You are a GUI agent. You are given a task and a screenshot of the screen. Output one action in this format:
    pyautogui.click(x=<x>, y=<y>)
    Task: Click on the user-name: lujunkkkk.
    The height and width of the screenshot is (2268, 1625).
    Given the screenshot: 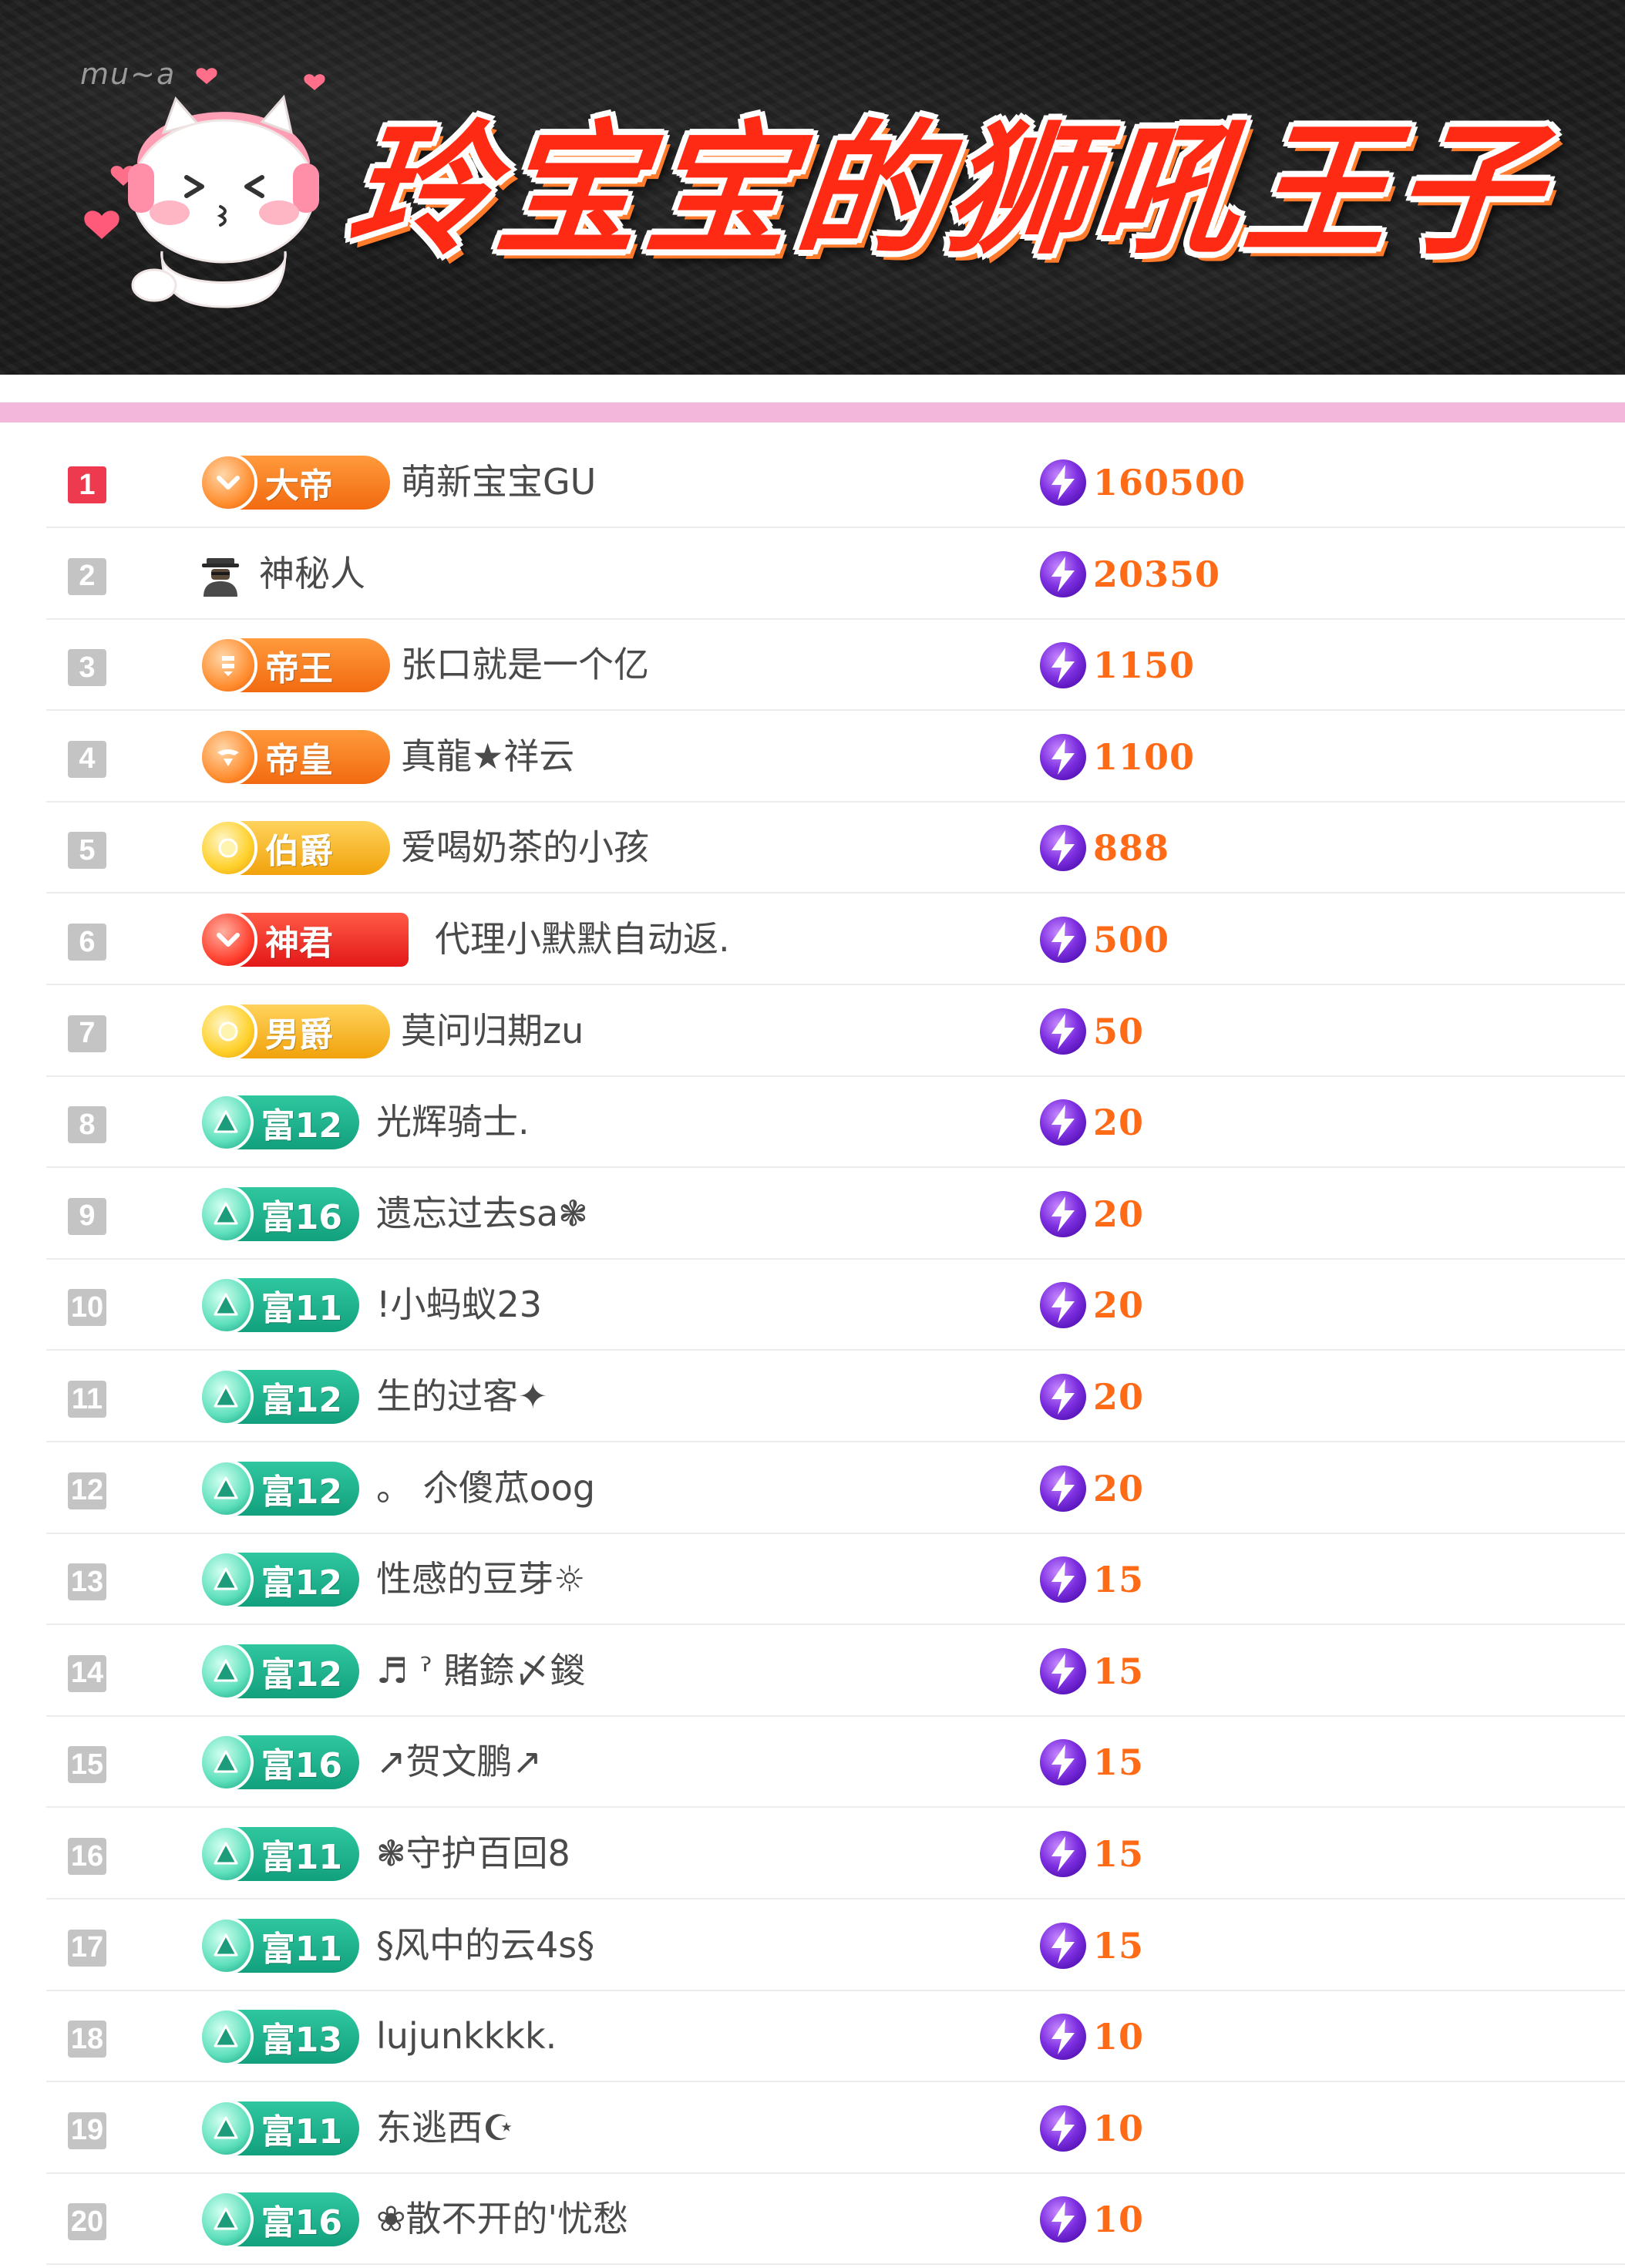 What is the action you would take?
    pyautogui.click(x=466, y=2036)
    